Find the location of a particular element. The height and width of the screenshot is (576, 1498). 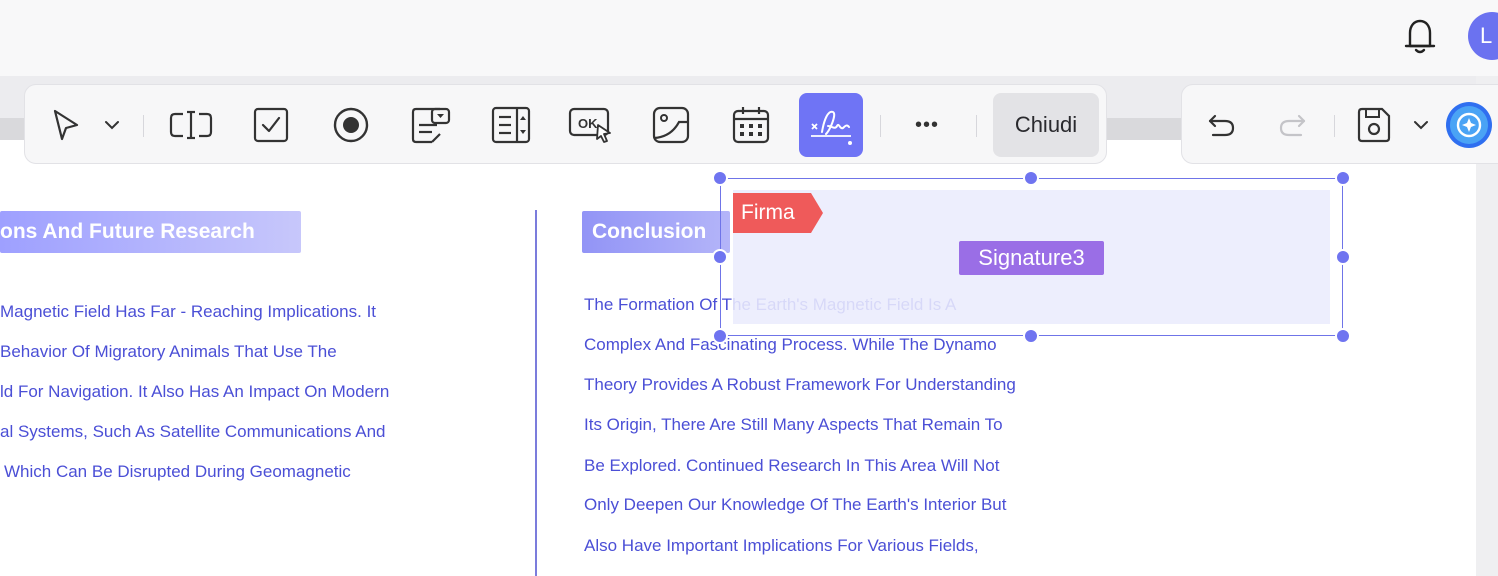

field-type-tag: Firma is located at coordinates (778, 213).